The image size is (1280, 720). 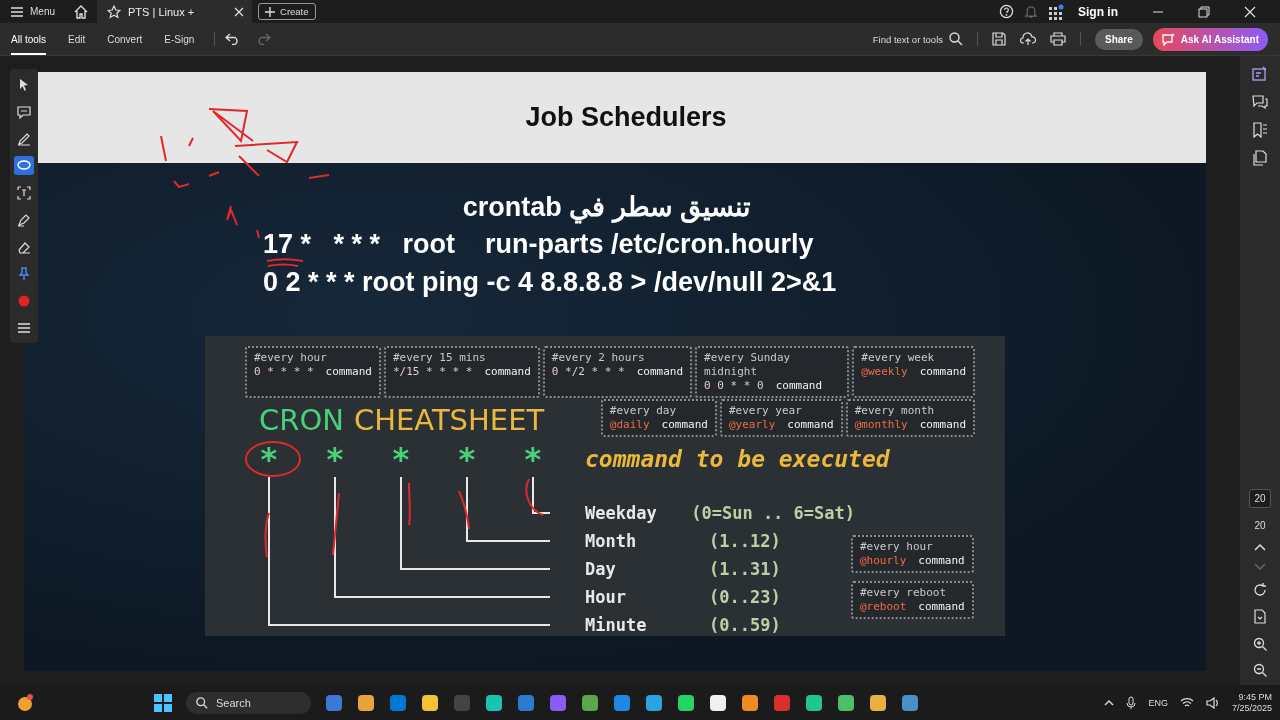 What do you see at coordinates (1056, 11) in the screenshot?
I see `apps-icon` at bounding box center [1056, 11].